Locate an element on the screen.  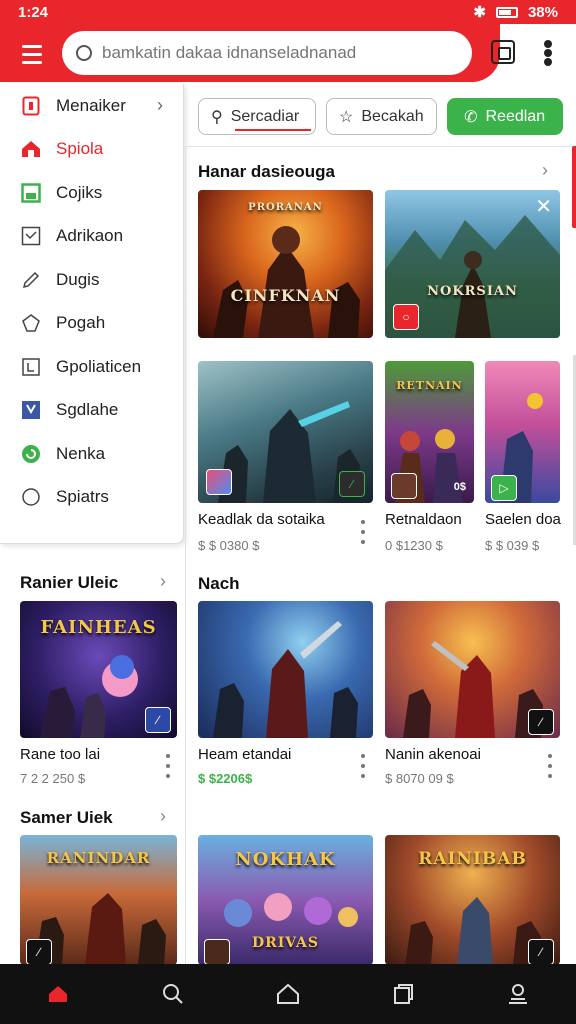
app-bar is located at coordinates (288, 54).